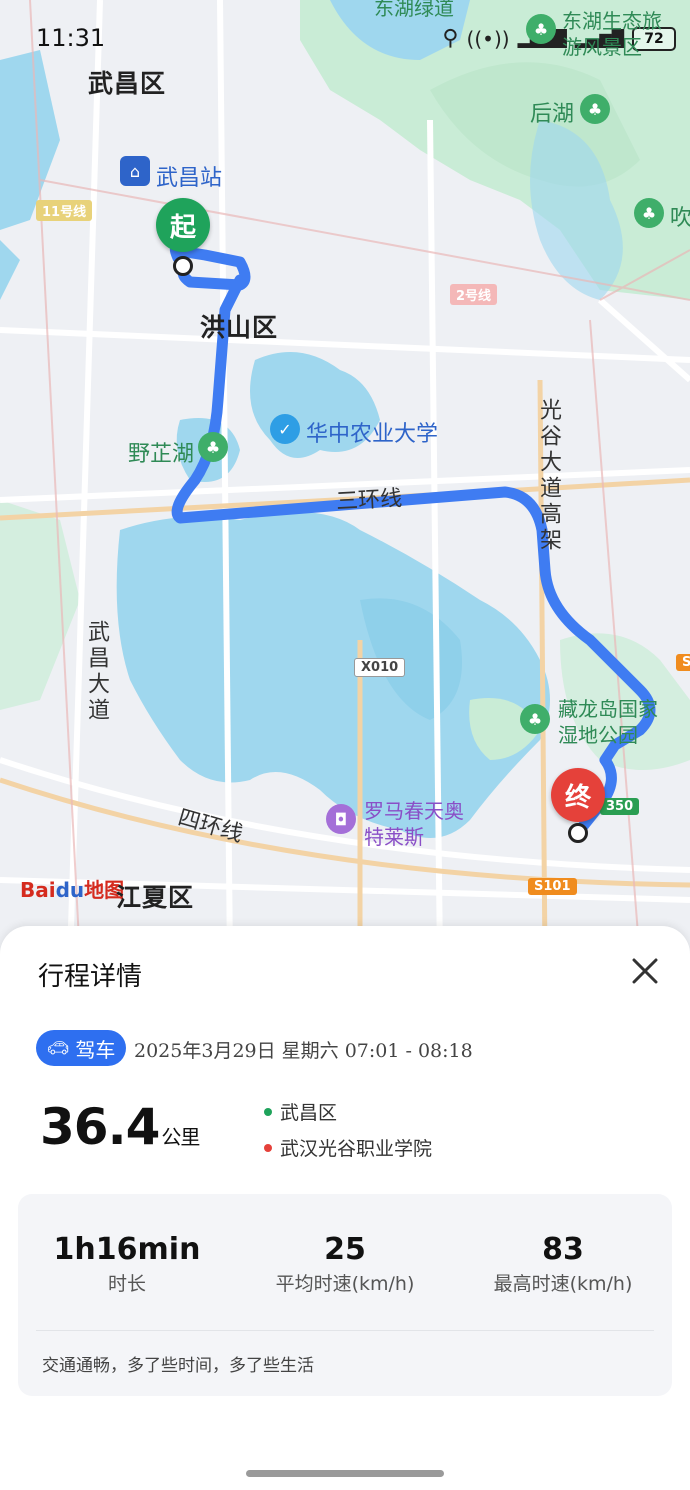 This screenshot has width=690, height=1490. I want to click on drive-mode-label: 驾车, so click(95, 1049).